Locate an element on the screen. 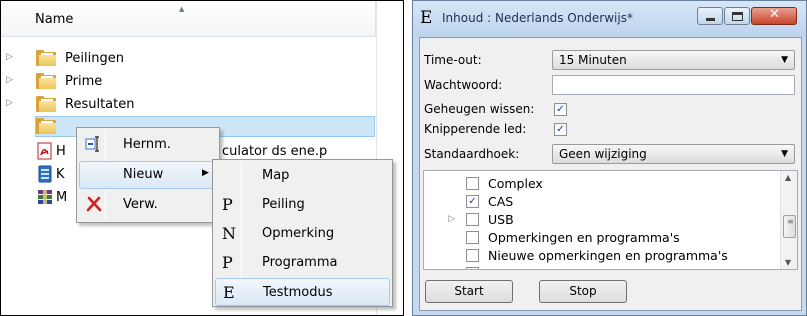  name-column-label: Name is located at coordinates (54, 19).